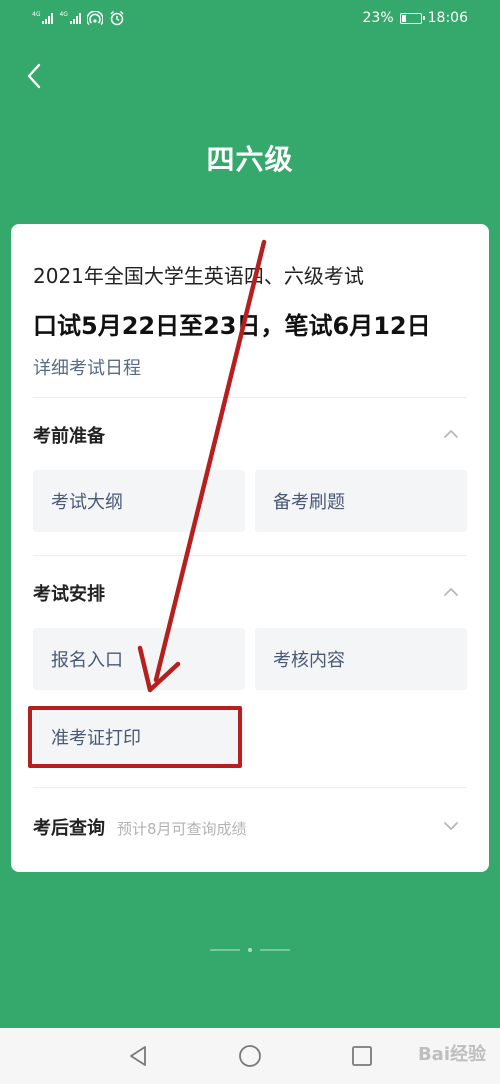 Image resolution: width=500 pixels, height=1084 pixels. I want to click on square-recents-icon, so click(362, 1056).